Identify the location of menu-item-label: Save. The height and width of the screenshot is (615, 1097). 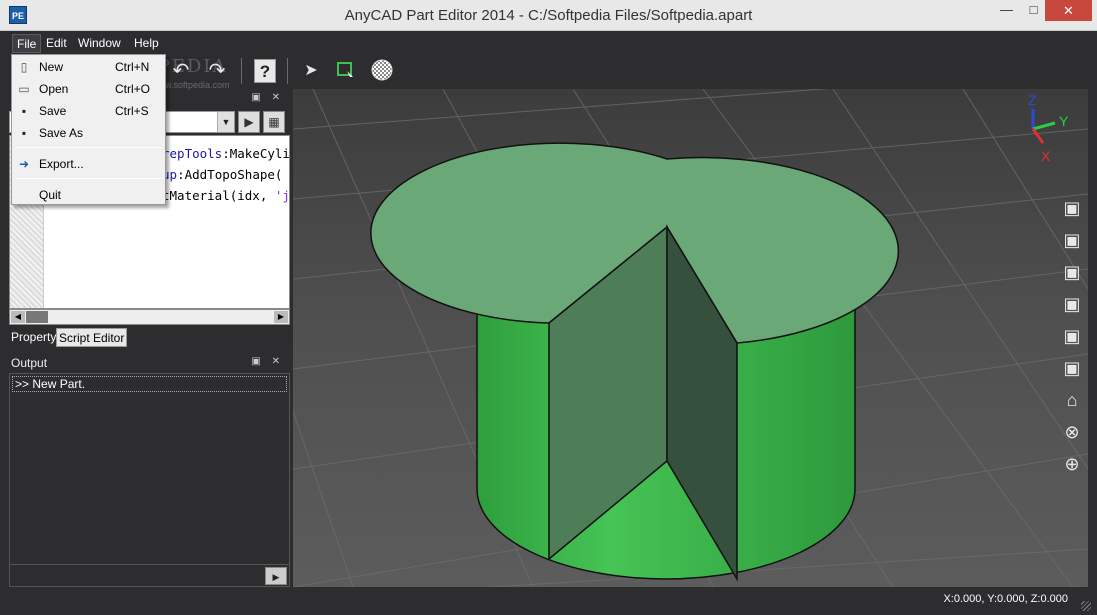
(53, 111).